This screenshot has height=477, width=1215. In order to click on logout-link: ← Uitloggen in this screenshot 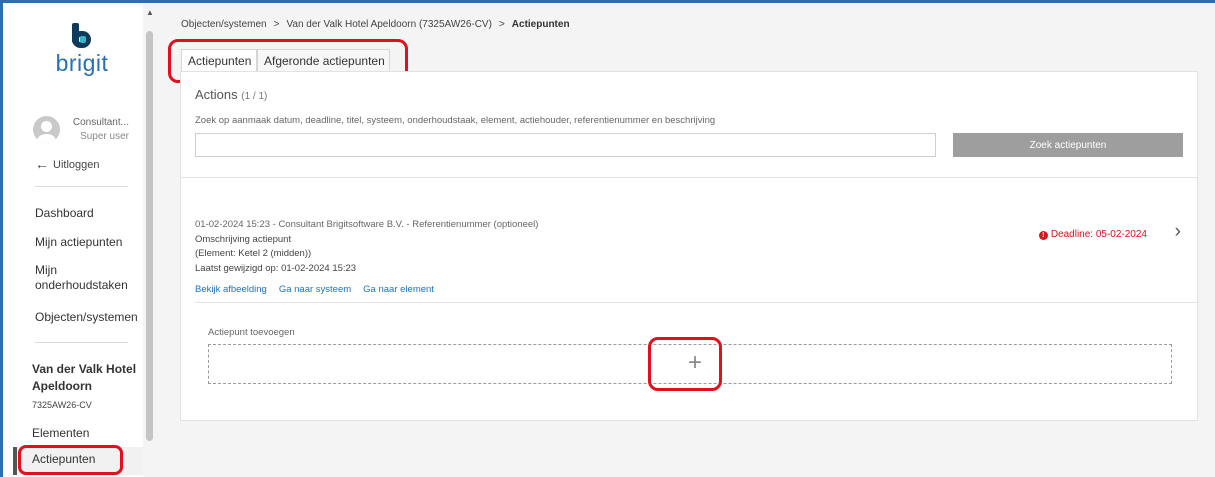, I will do `click(67, 164)`.